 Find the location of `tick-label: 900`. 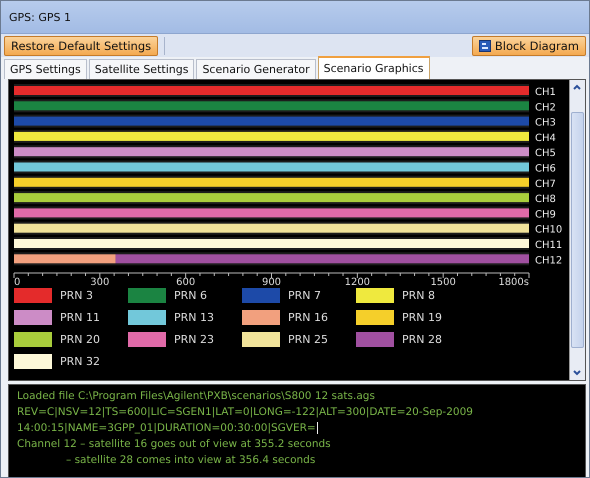

tick-label: 900 is located at coordinates (272, 281).